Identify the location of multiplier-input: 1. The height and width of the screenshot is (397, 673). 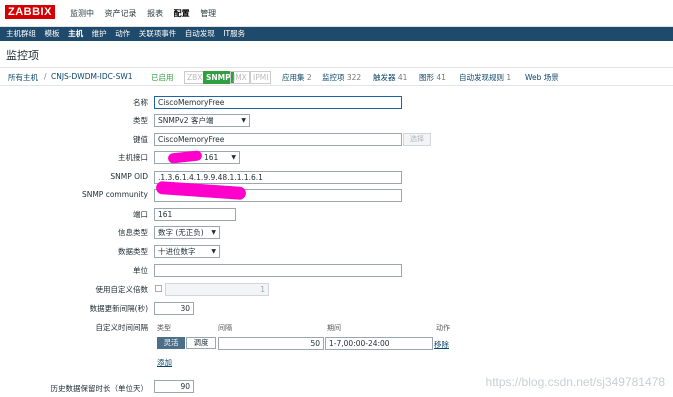
(217, 289).